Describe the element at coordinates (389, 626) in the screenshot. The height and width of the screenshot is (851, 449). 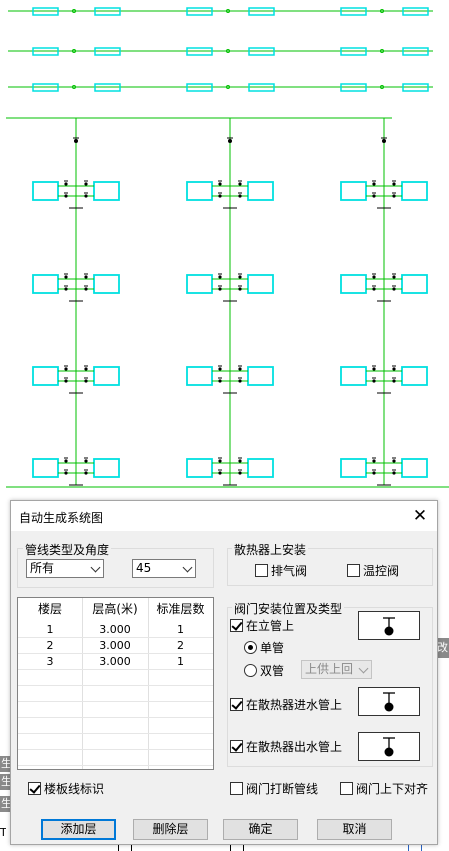
I see `valve-symbol-icon` at that location.